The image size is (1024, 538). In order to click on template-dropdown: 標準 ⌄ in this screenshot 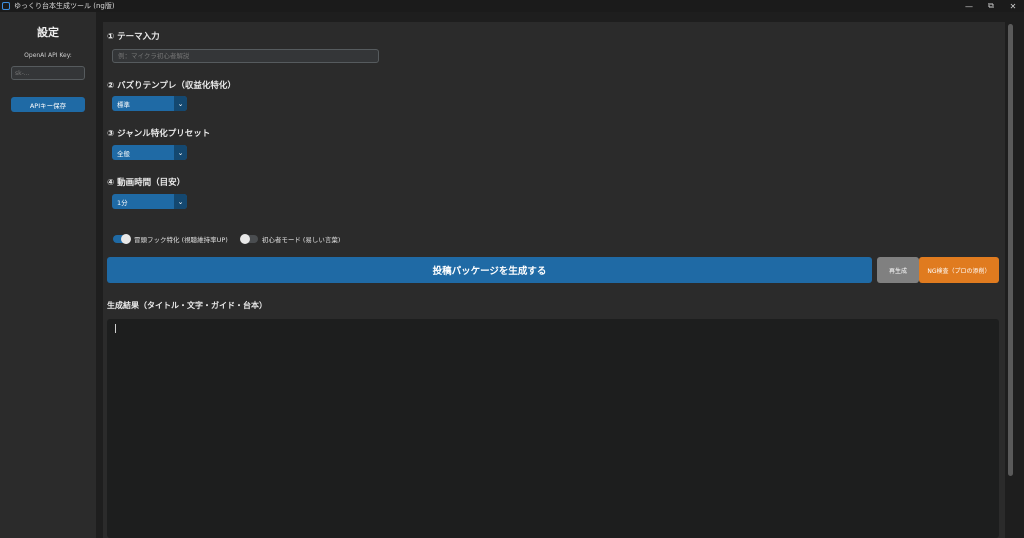, I will do `click(149, 103)`.